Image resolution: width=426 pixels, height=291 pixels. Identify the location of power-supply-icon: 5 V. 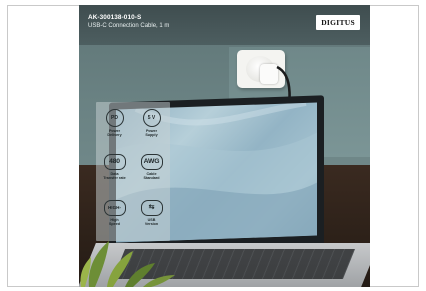
(151, 118).